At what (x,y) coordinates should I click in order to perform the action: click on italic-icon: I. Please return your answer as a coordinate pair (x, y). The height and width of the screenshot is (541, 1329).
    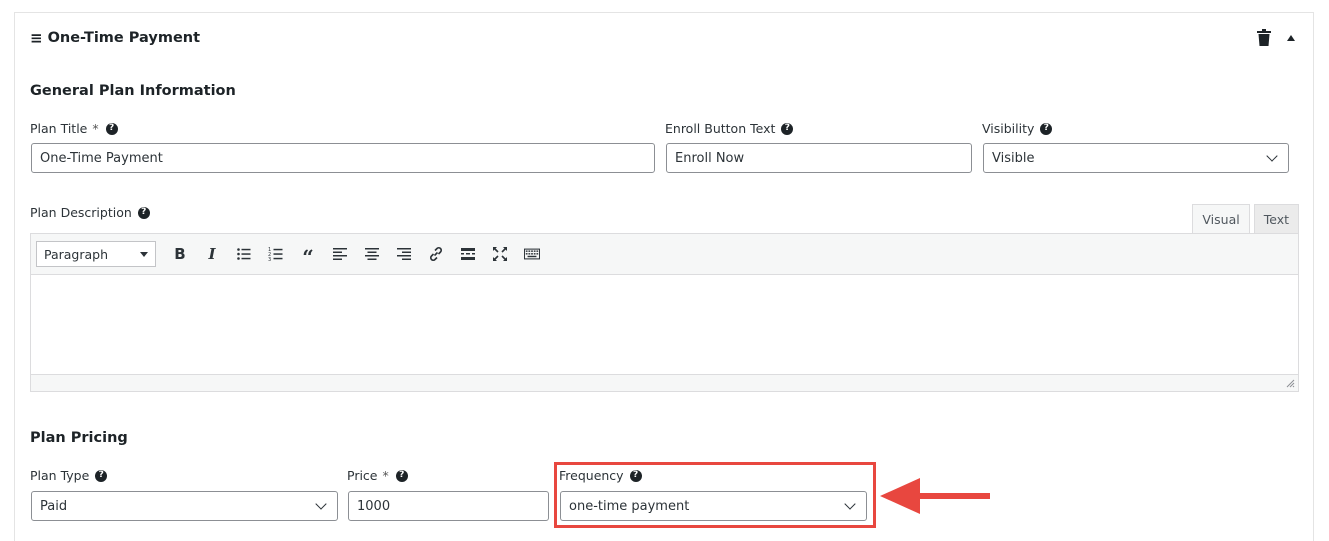
    Looking at the image, I should click on (212, 254).